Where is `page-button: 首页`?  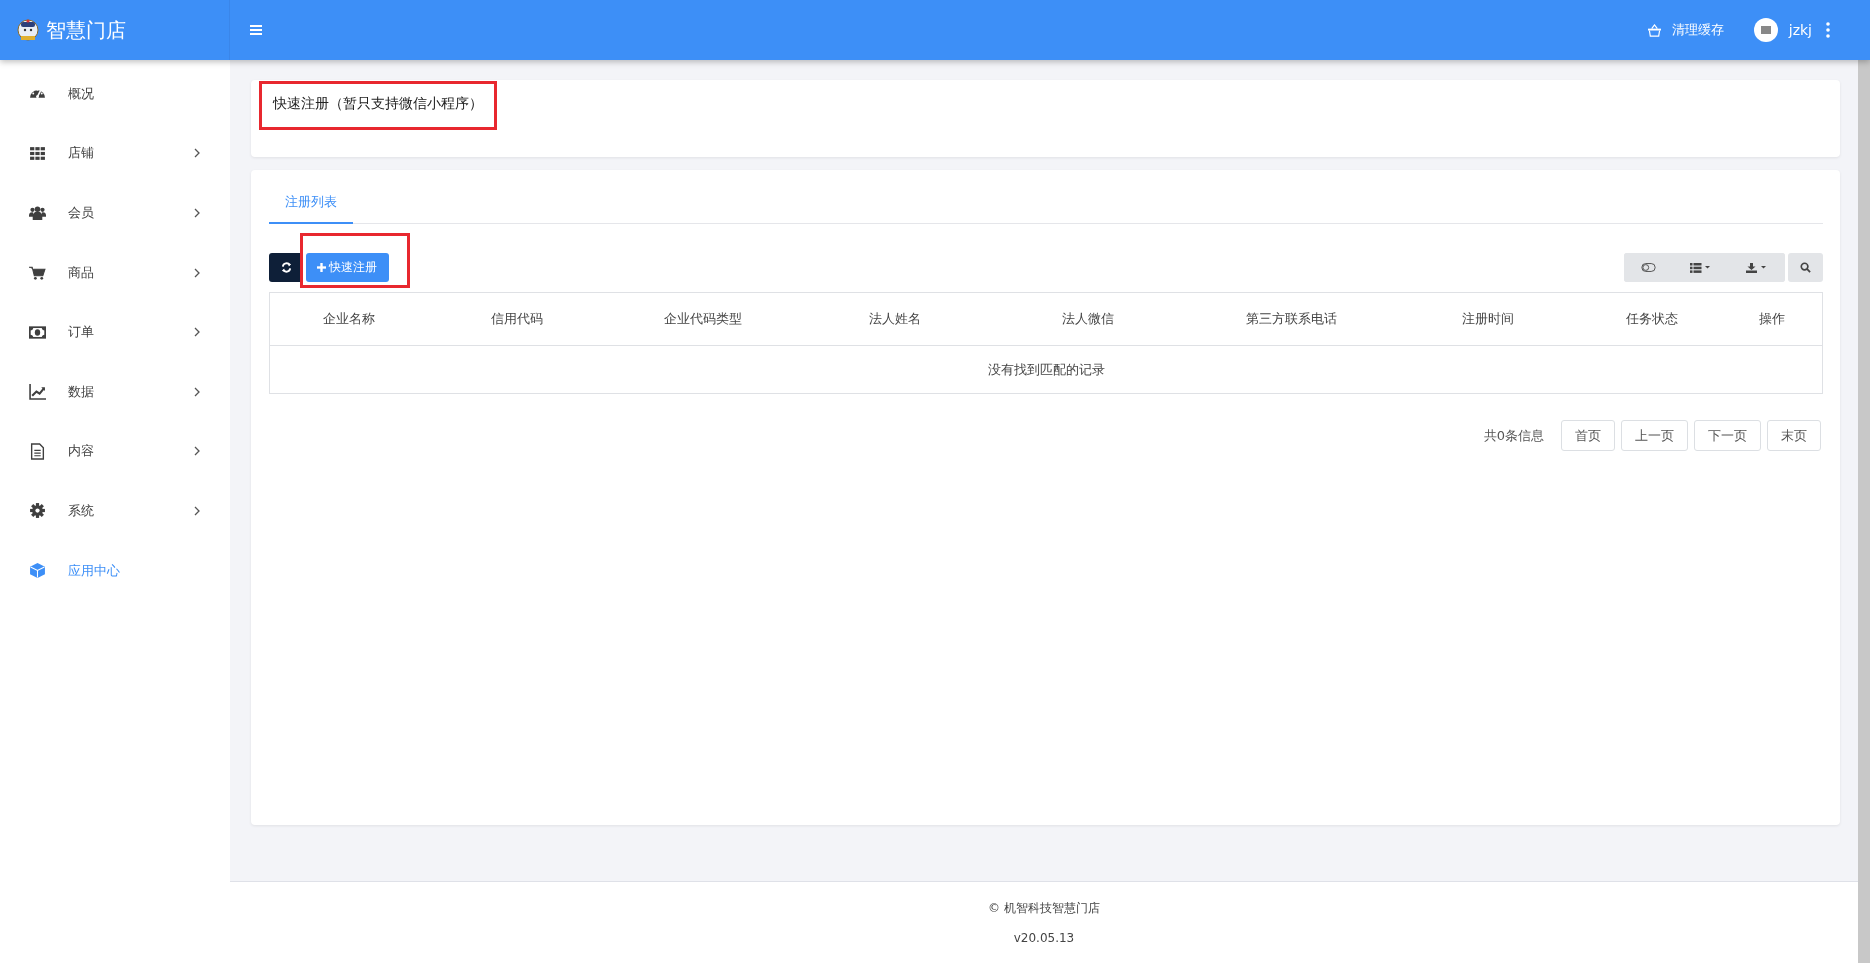
page-button: 首页 is located at coordinates (1588, 435).